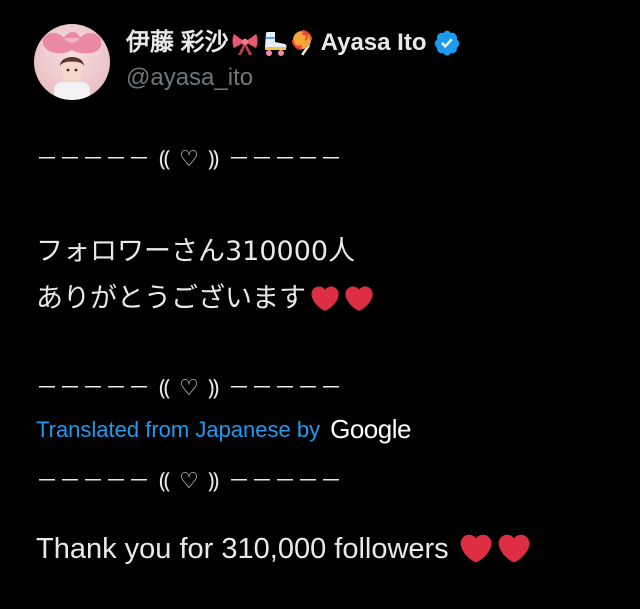 This screenshot has width=640, height=609. What do you see at coordinates (171, 298) in the screenshot?
I see `original-line-2-text: ありがとうございます` at bounding box center [171, 298].